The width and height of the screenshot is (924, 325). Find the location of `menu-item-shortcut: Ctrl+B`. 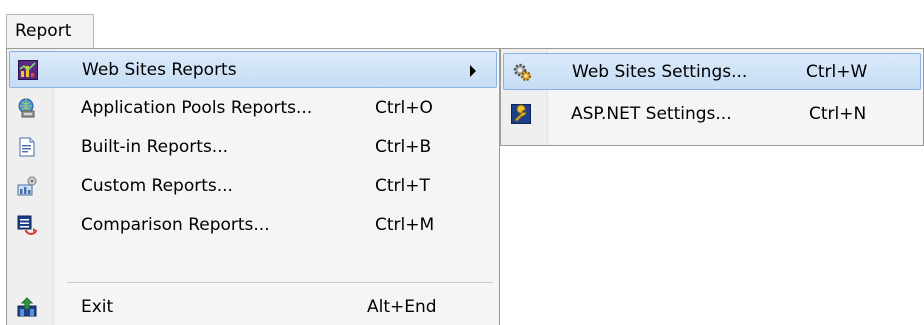

menu-item-shortcut: Ctrl+B is located at coordinates (403, 147).